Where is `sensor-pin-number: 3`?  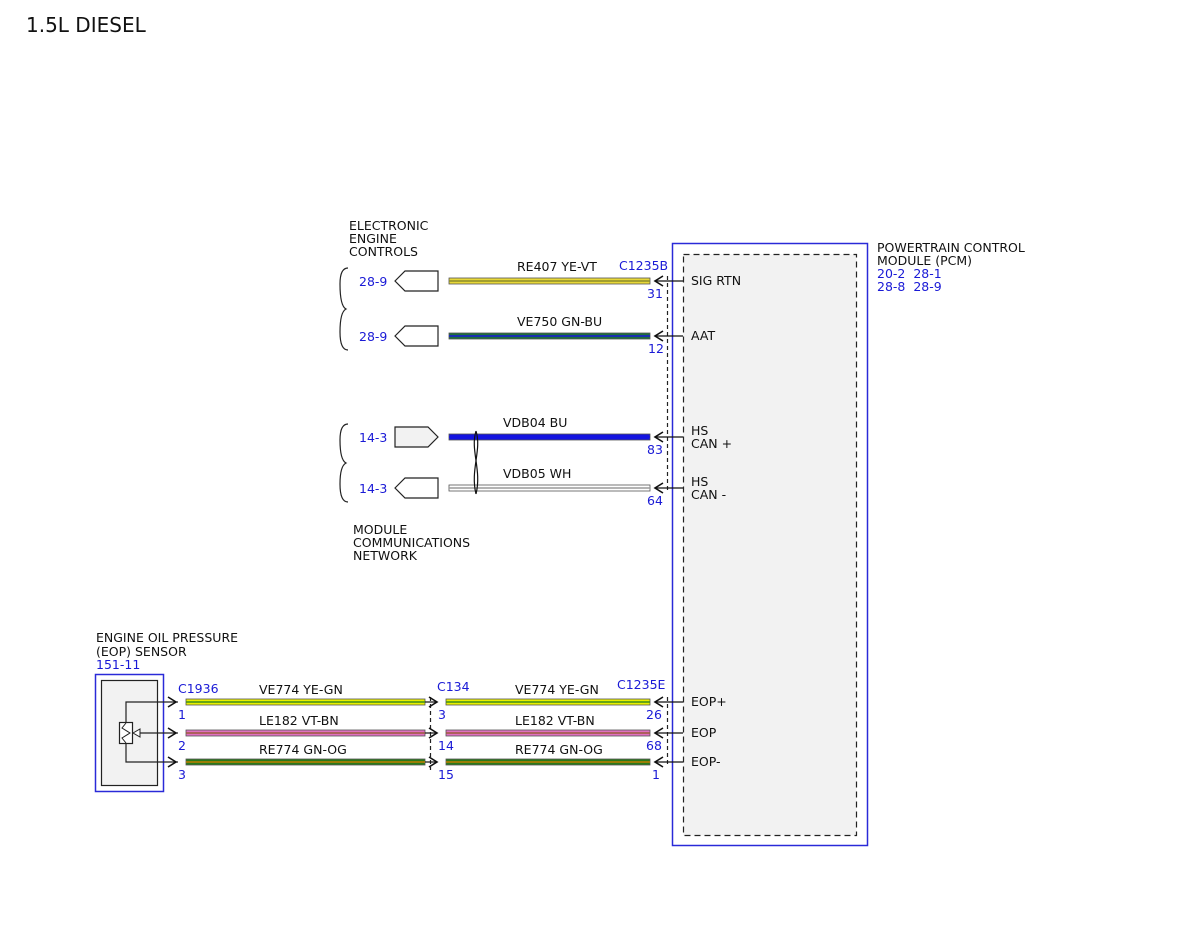 sensor-pin-number: 3 is located at coordinates (182, 774).